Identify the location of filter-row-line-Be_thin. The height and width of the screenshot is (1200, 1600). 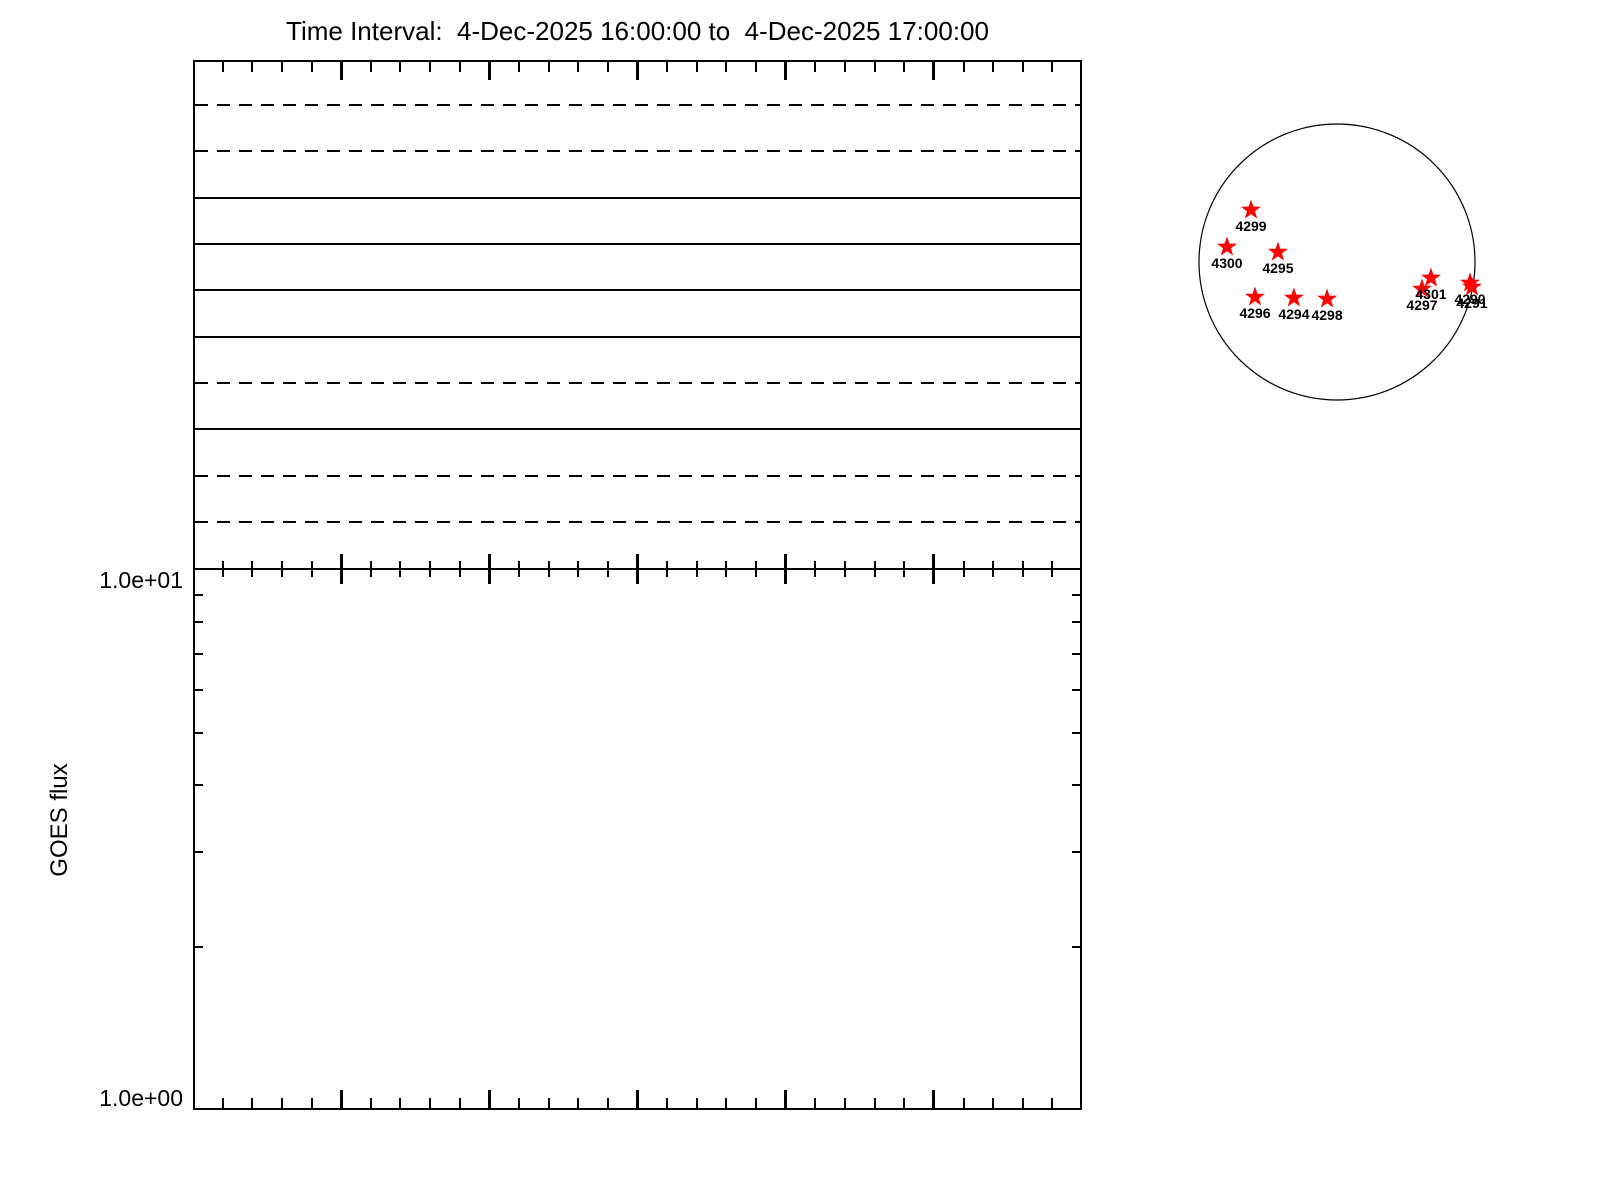
(637, 290).